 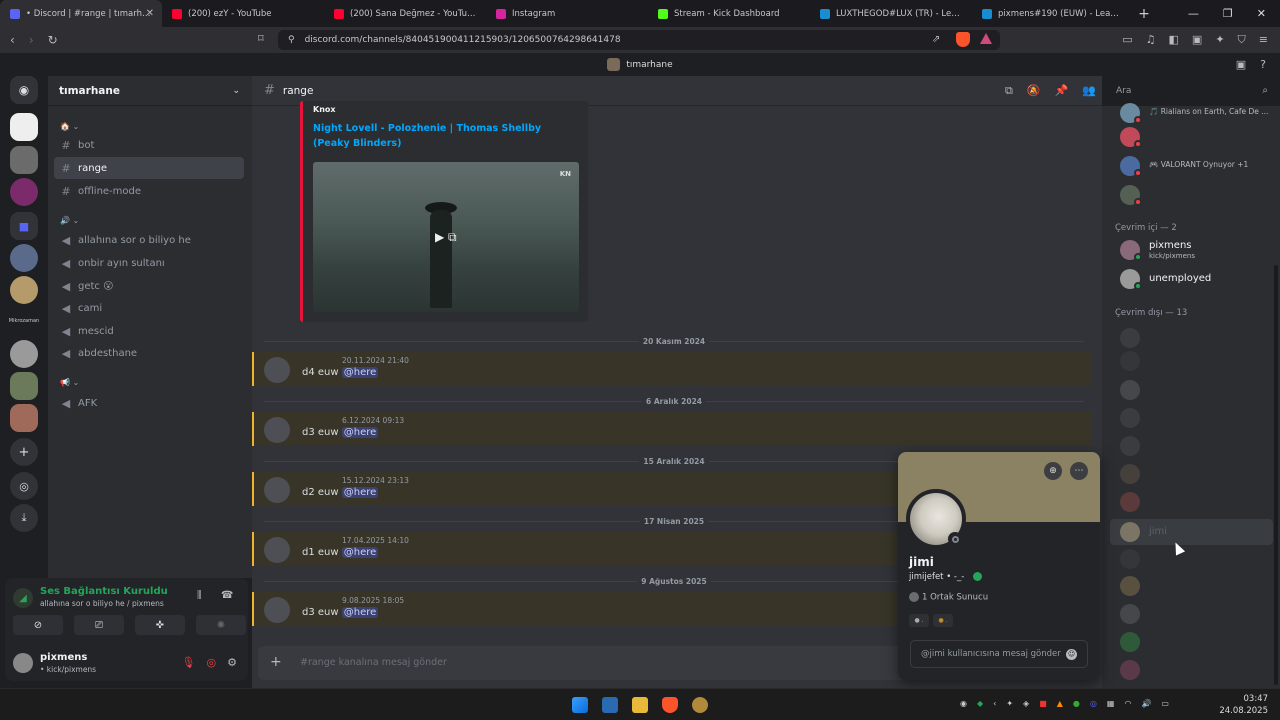 What do you see at coordinates (1191, 166) in the screenshot?
I see `member-item: 🎮 VALORANT Oynuyor +1` at bounding box center [1191, 166].